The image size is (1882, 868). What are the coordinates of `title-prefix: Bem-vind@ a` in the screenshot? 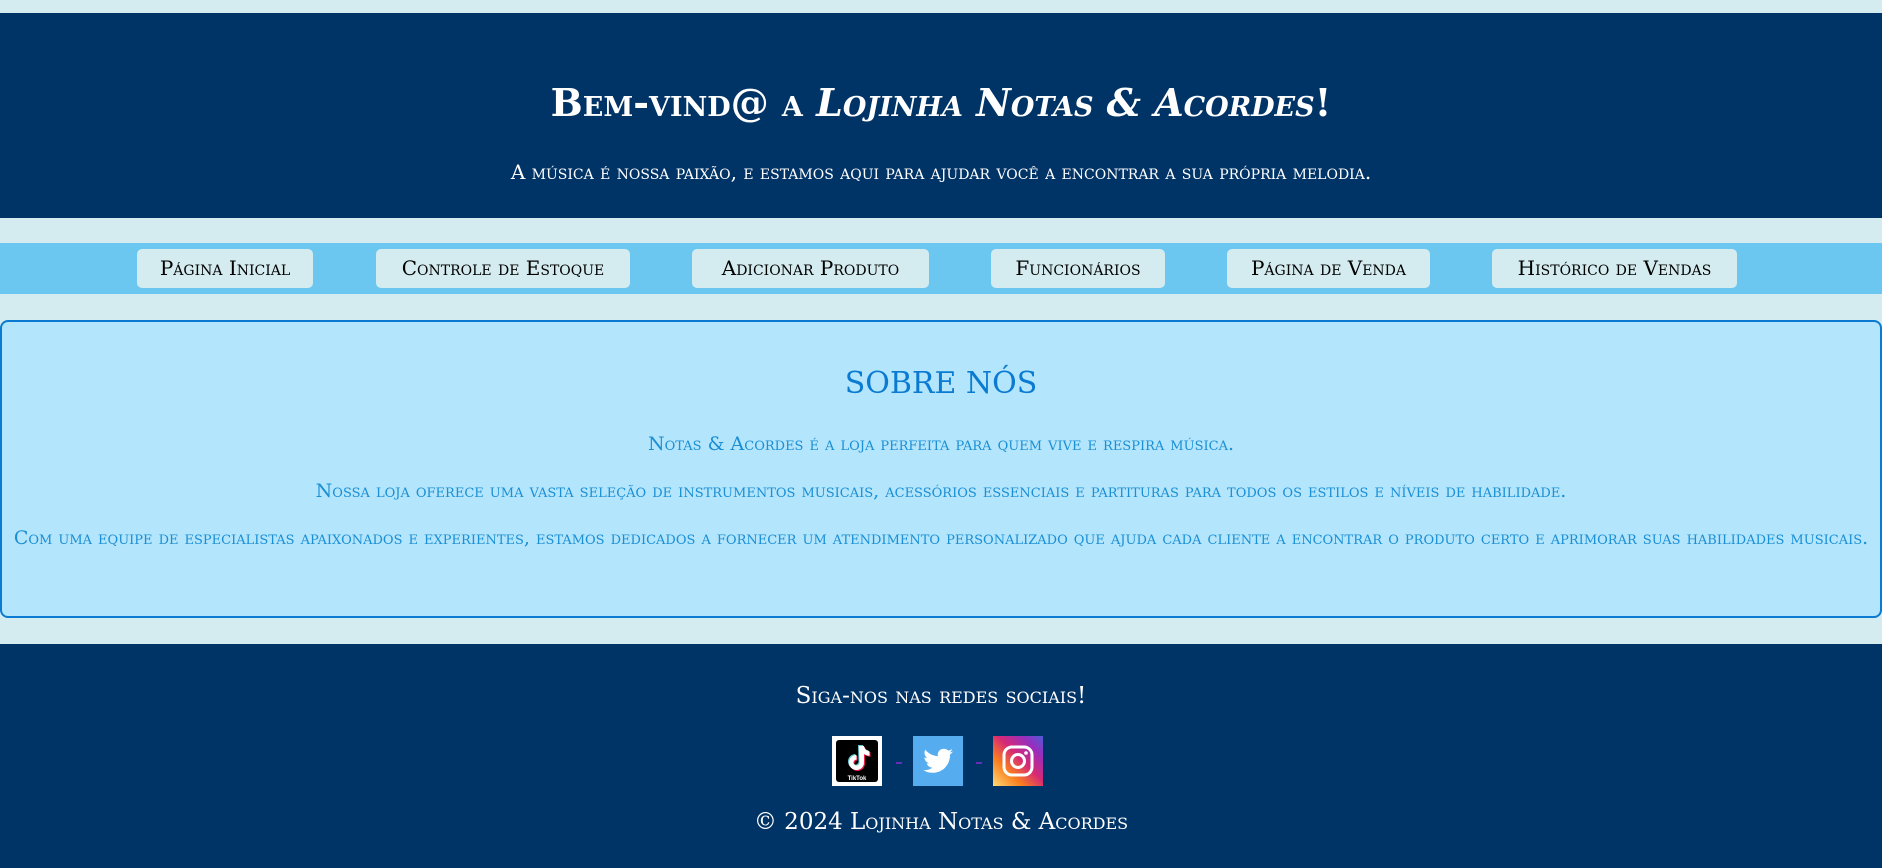 It's located at (683, 102).